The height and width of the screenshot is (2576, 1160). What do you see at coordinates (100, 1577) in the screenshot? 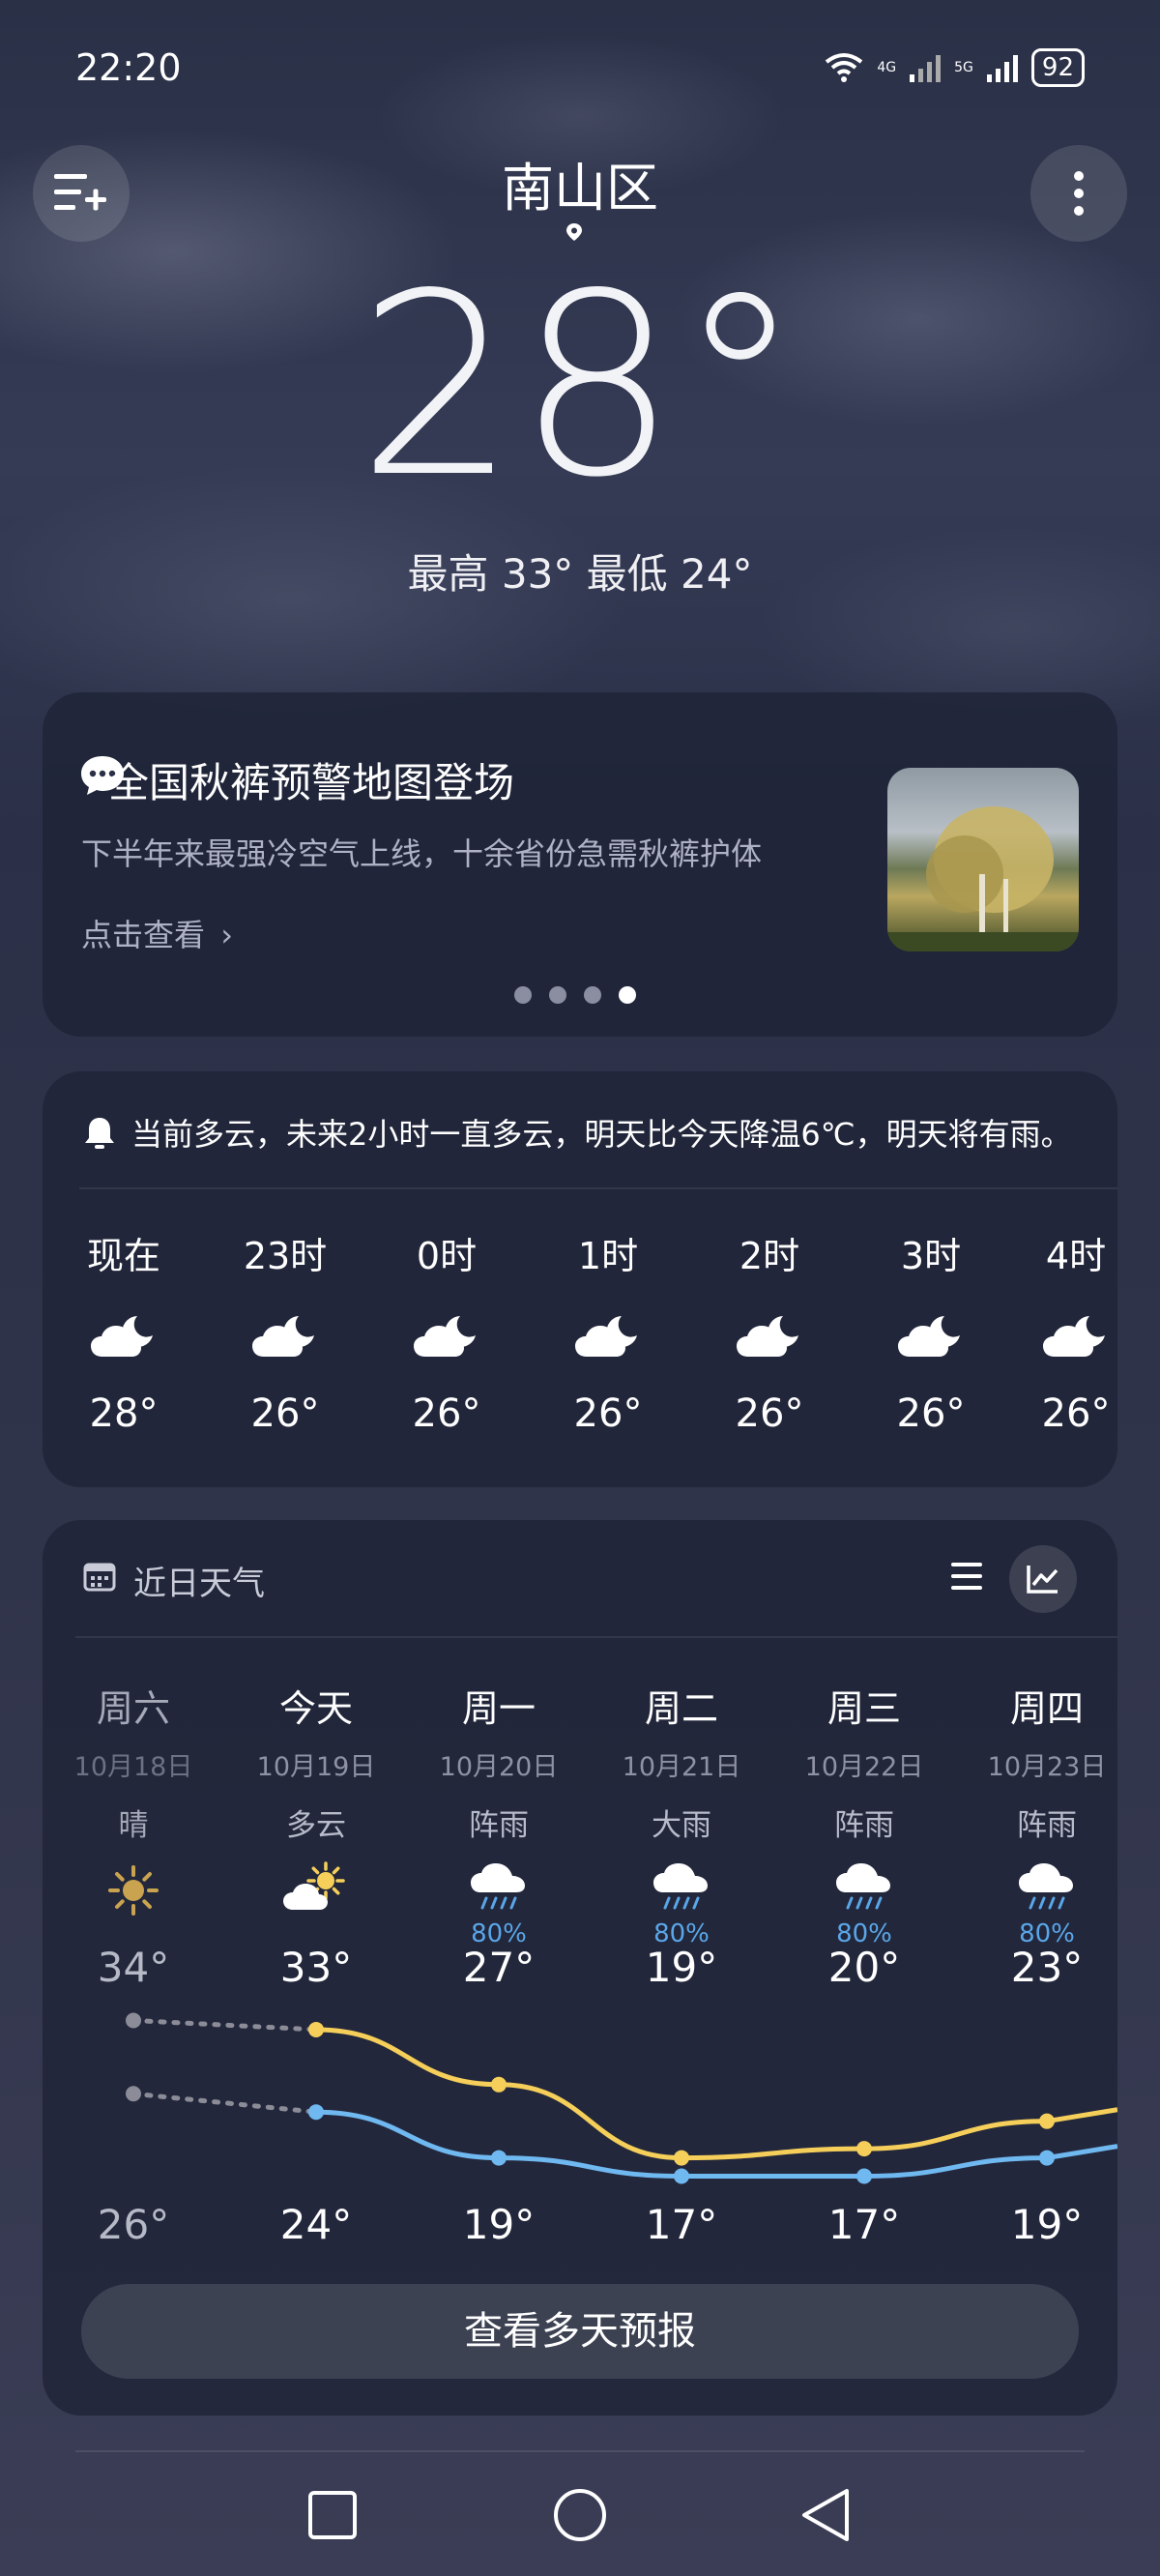
I see `calendar-icon` at bounding box center [100, 1577].